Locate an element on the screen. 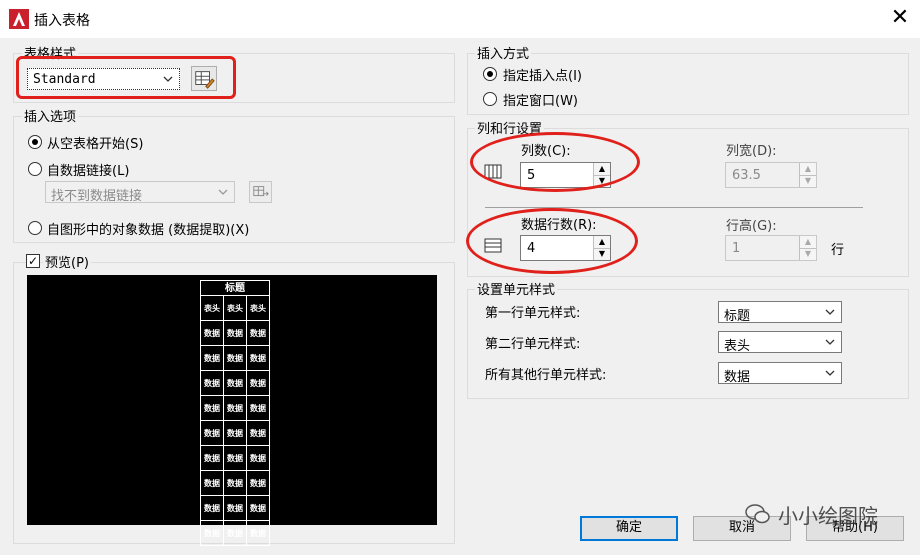 This screenshot has width=920, height=555. insert-point-label: 指定插入点(I) is located at coordinates (542, 76).